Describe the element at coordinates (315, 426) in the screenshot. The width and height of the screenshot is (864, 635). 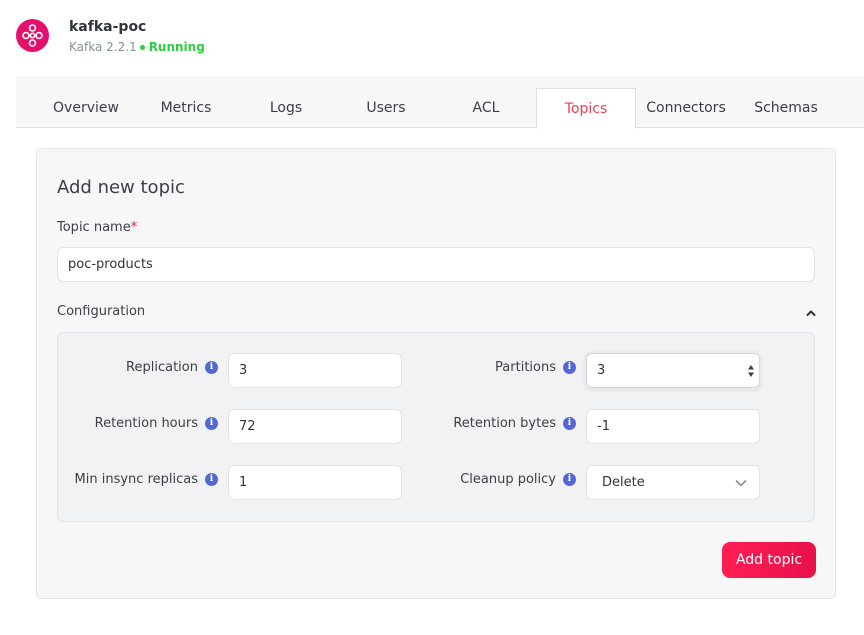
I see `retention-hours-input: 72` at that location.